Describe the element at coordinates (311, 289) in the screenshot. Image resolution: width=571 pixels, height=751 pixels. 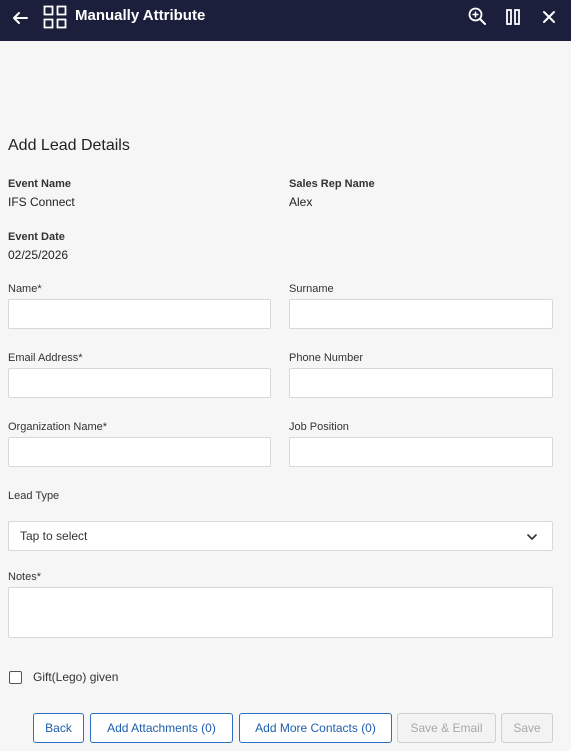
I see `surname-label: Surname` at that location.